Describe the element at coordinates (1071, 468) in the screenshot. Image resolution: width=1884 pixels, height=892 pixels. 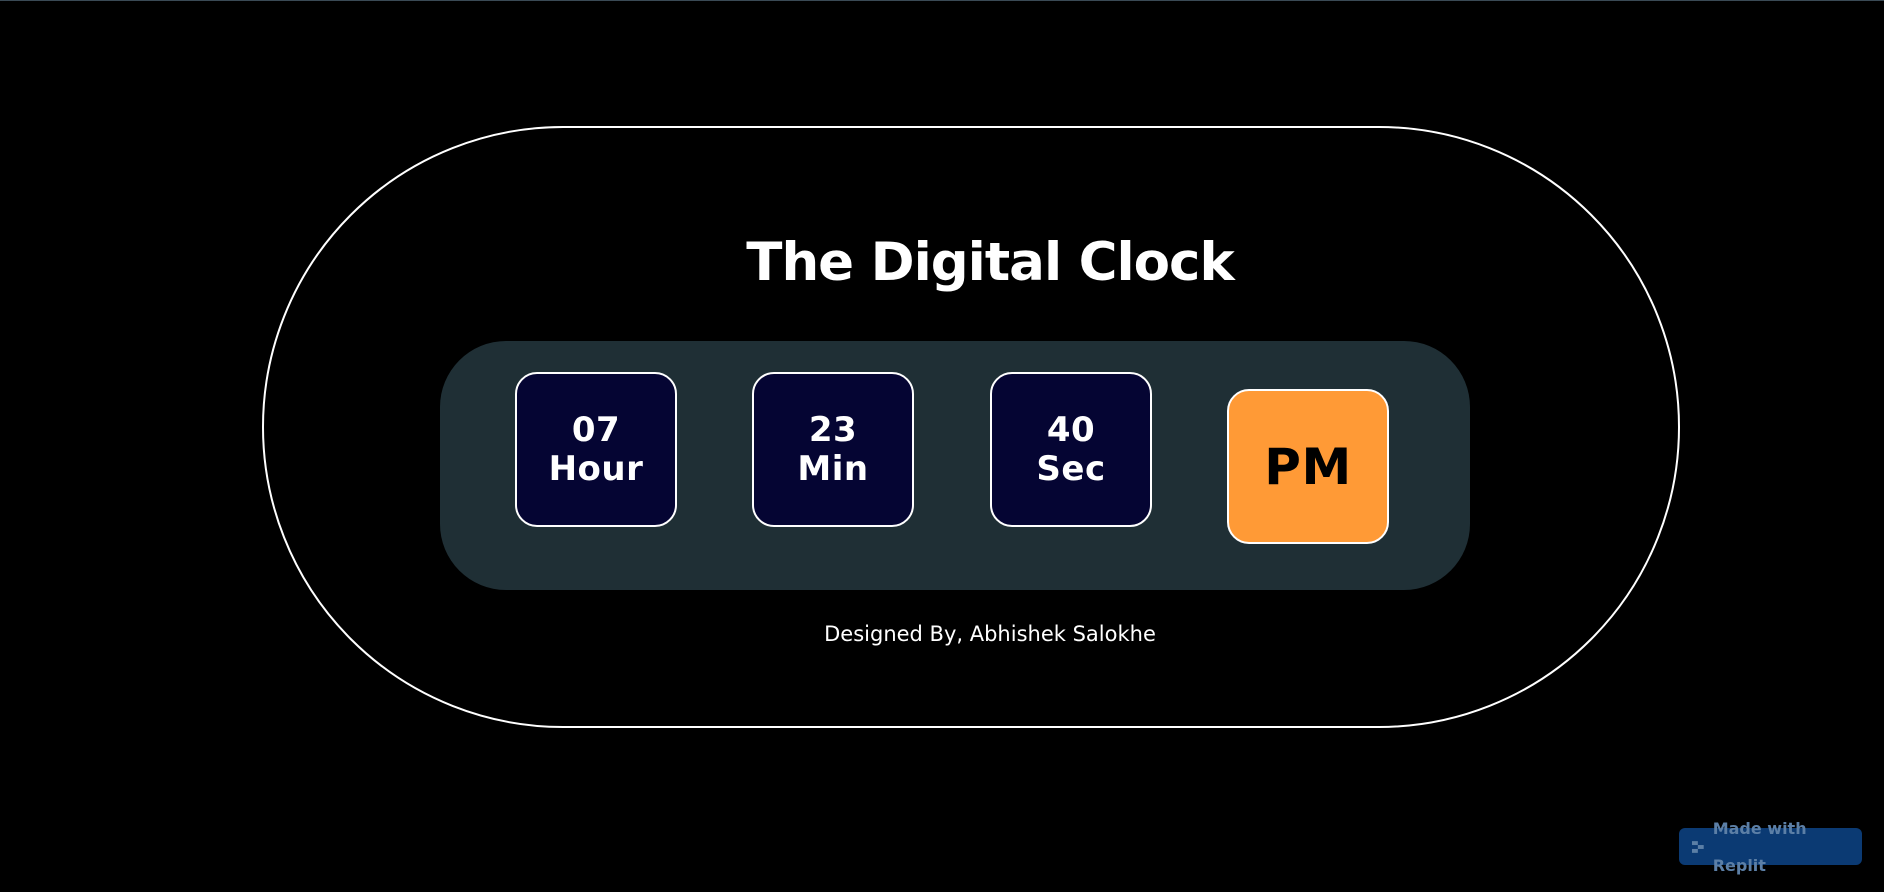
I see `second-label: Sec` at that location.